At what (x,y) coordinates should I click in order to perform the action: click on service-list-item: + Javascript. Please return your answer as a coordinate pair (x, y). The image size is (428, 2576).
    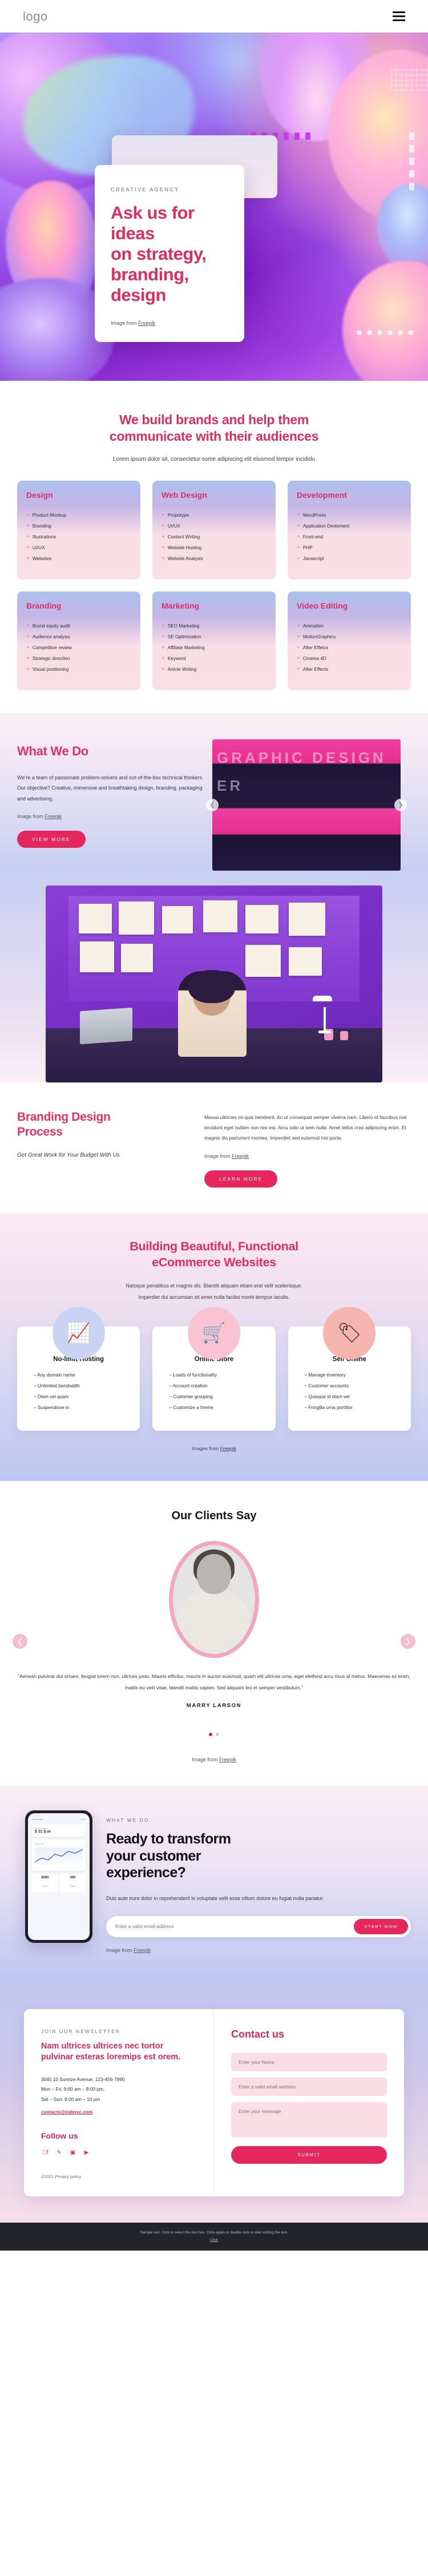
    Looking at the image, I should click on (349, 559).